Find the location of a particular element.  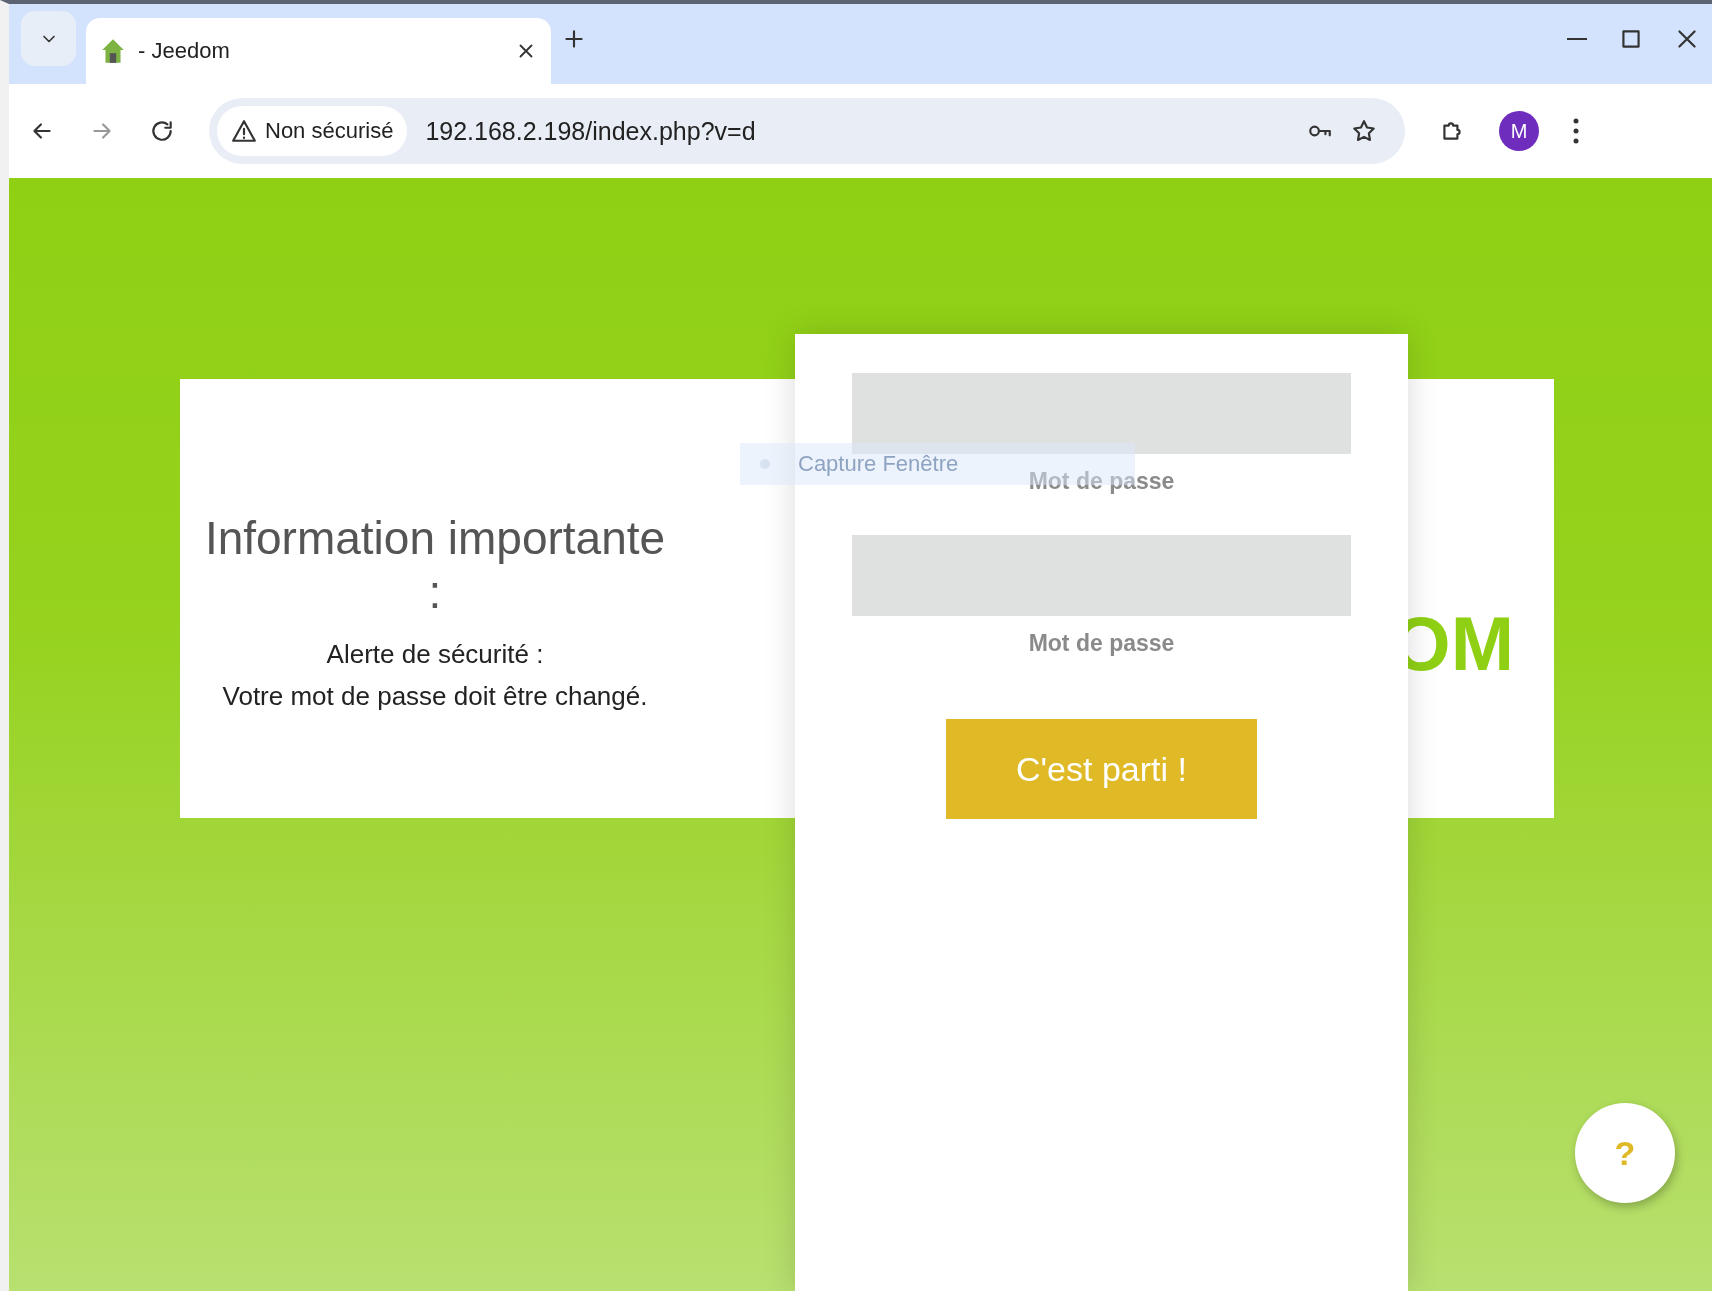

tab-title: - Jeedom is located at coordinates (184, 51).